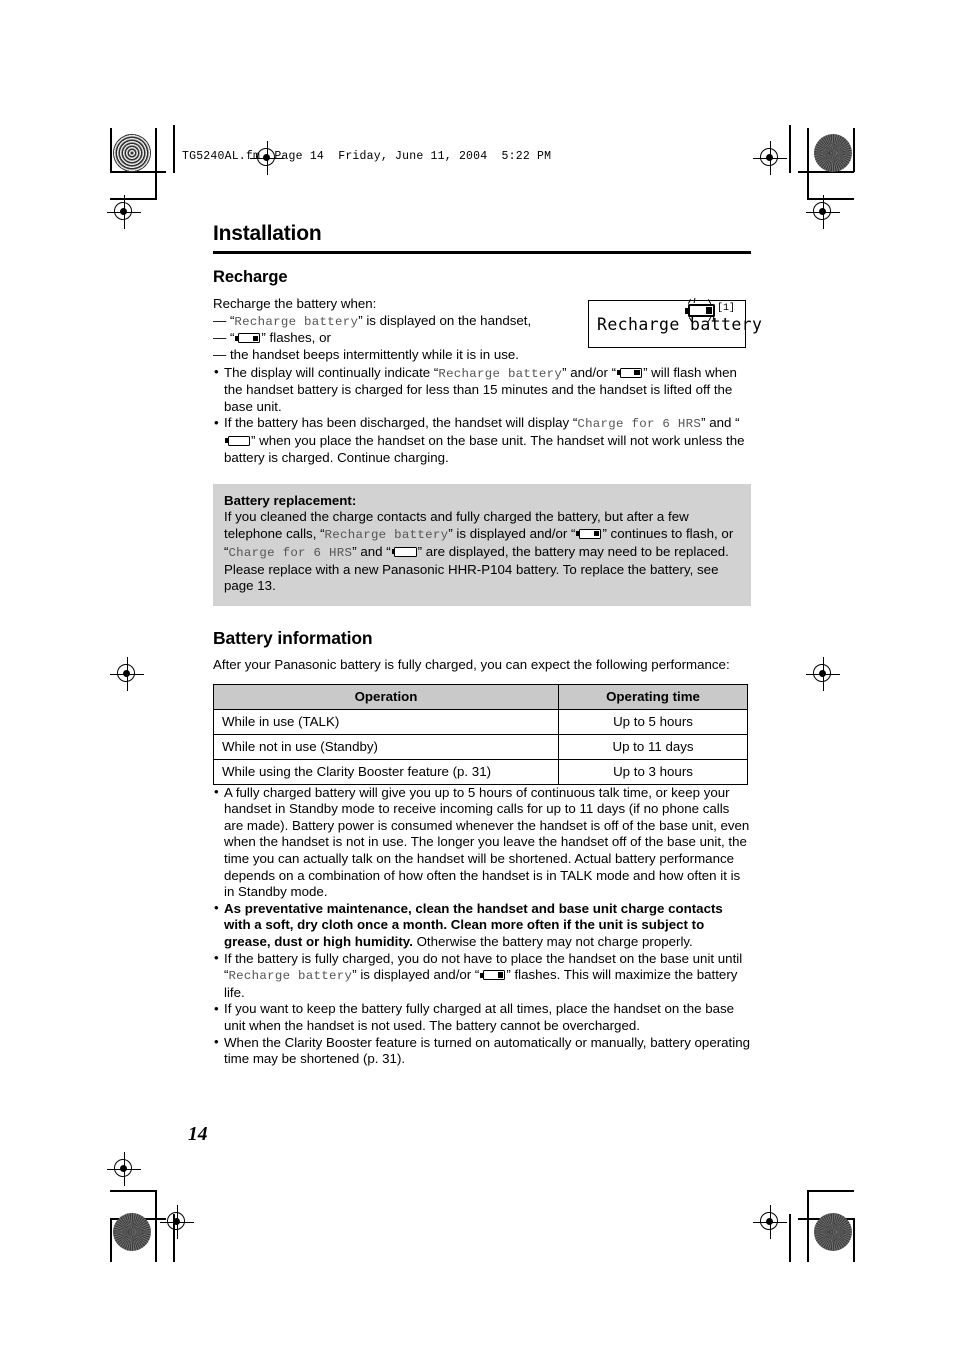 The height and width of the screenshot is (1351, 954). I want to click on registration-mark-right-middle, so click(823, 674).